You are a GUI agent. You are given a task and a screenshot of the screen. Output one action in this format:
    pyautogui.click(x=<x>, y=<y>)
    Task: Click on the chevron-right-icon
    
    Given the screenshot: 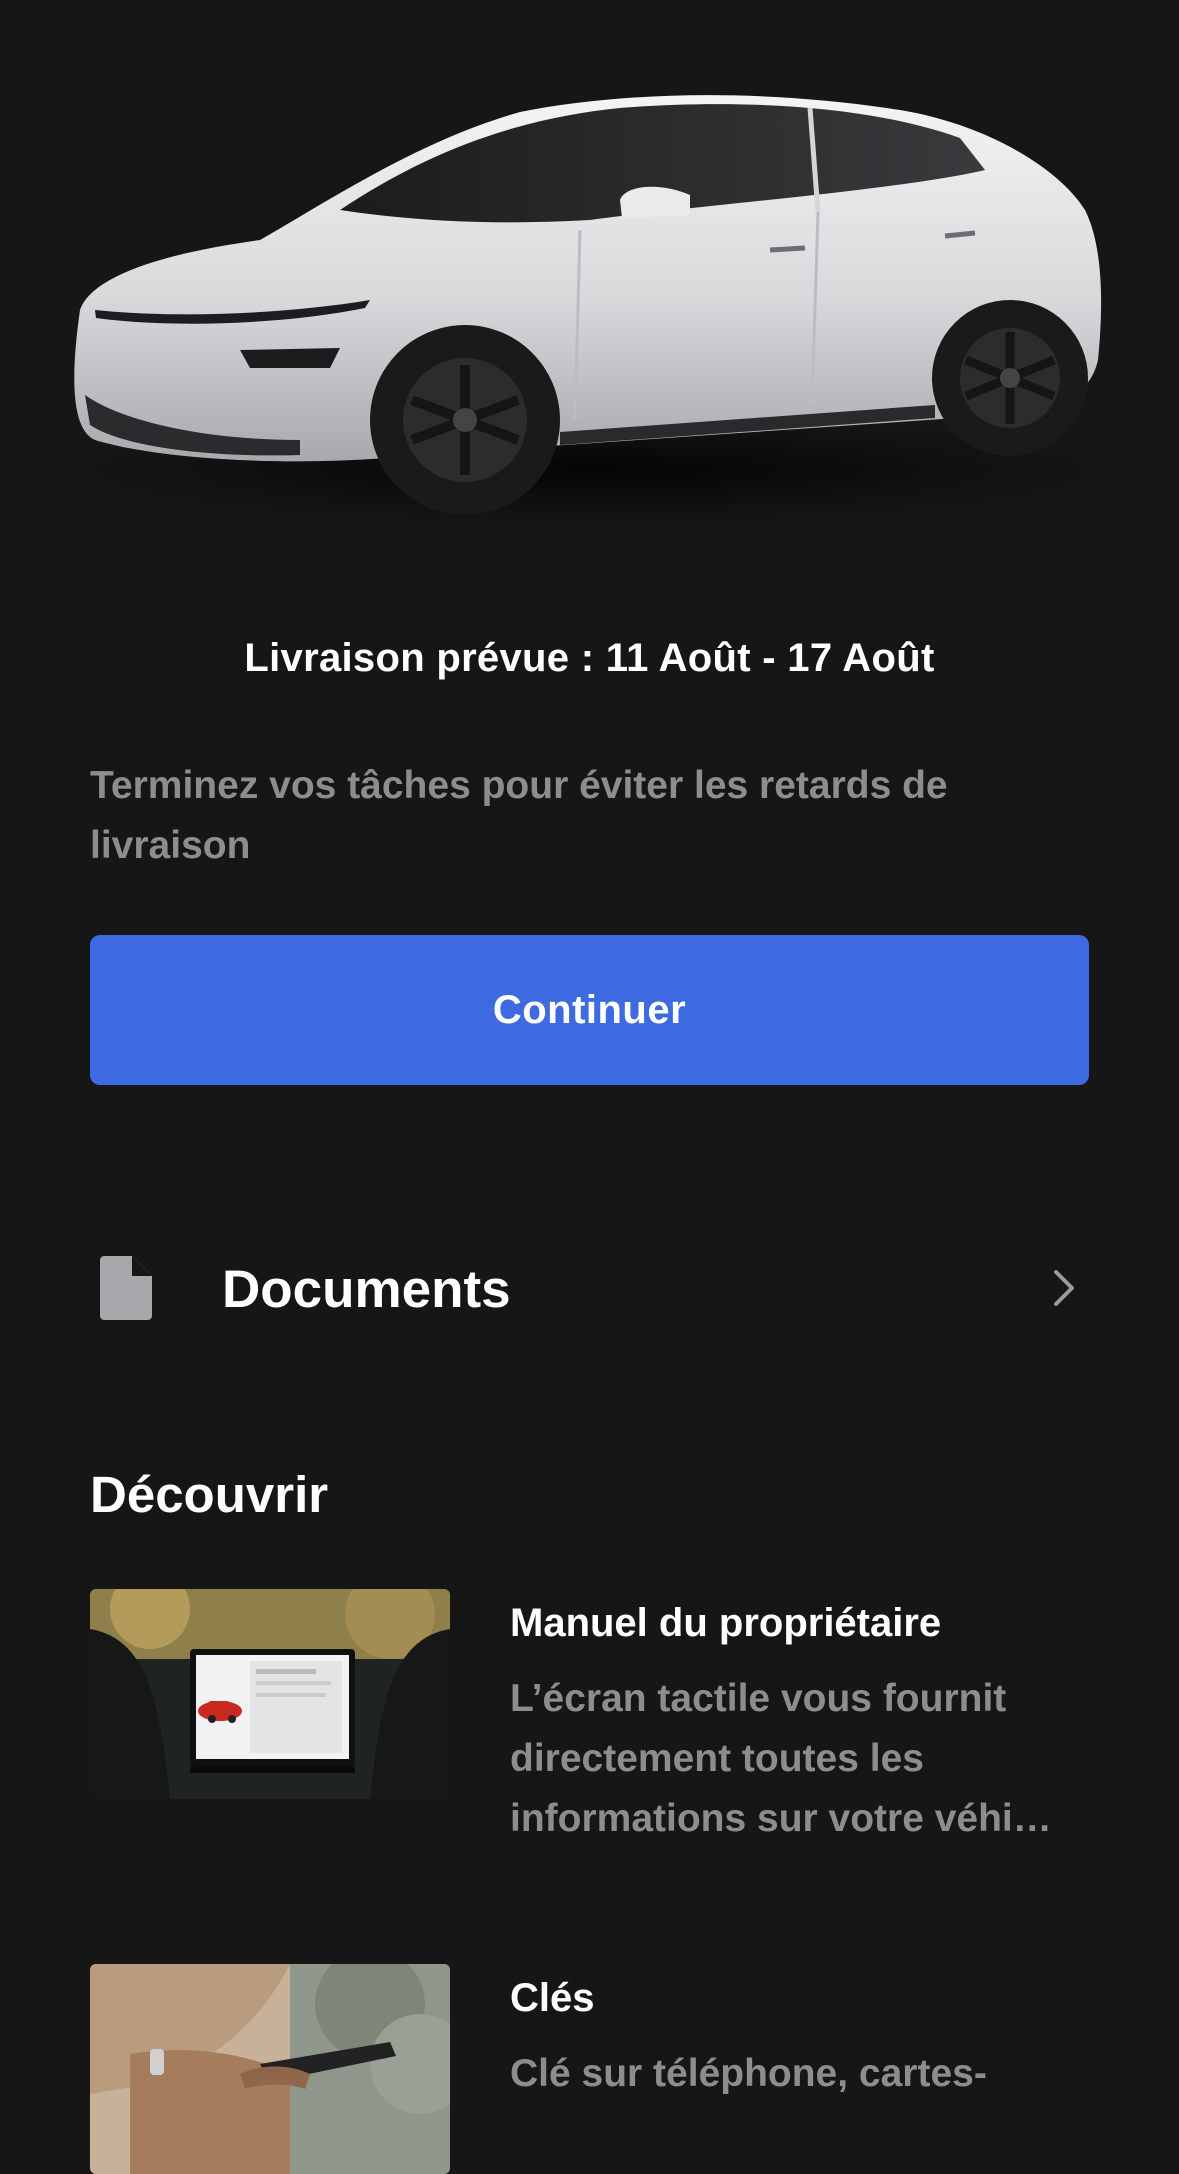 What is the action you would take?
    pyautogui.click(x=1064, y=1288)
    